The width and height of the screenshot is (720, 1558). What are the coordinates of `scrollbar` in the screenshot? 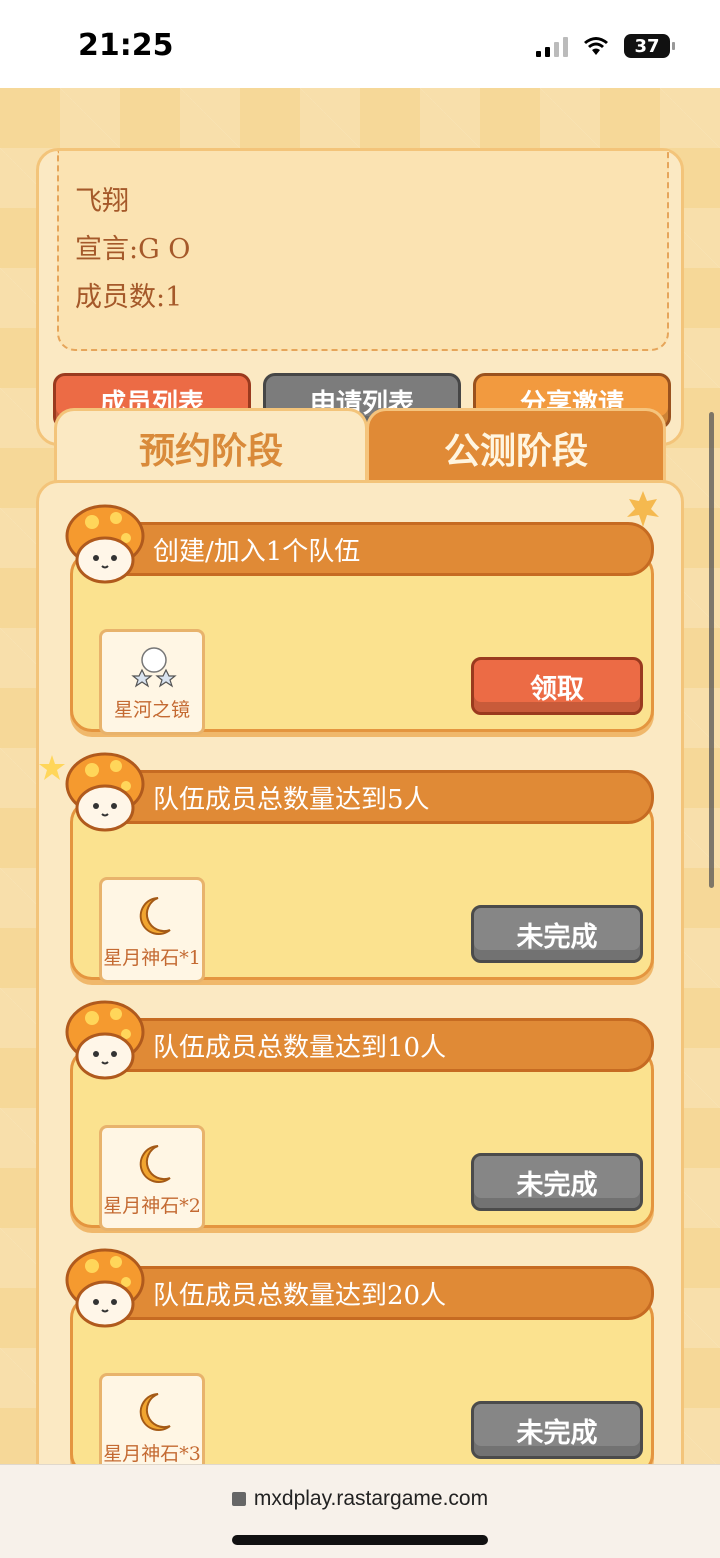 It's located at (711, 650).